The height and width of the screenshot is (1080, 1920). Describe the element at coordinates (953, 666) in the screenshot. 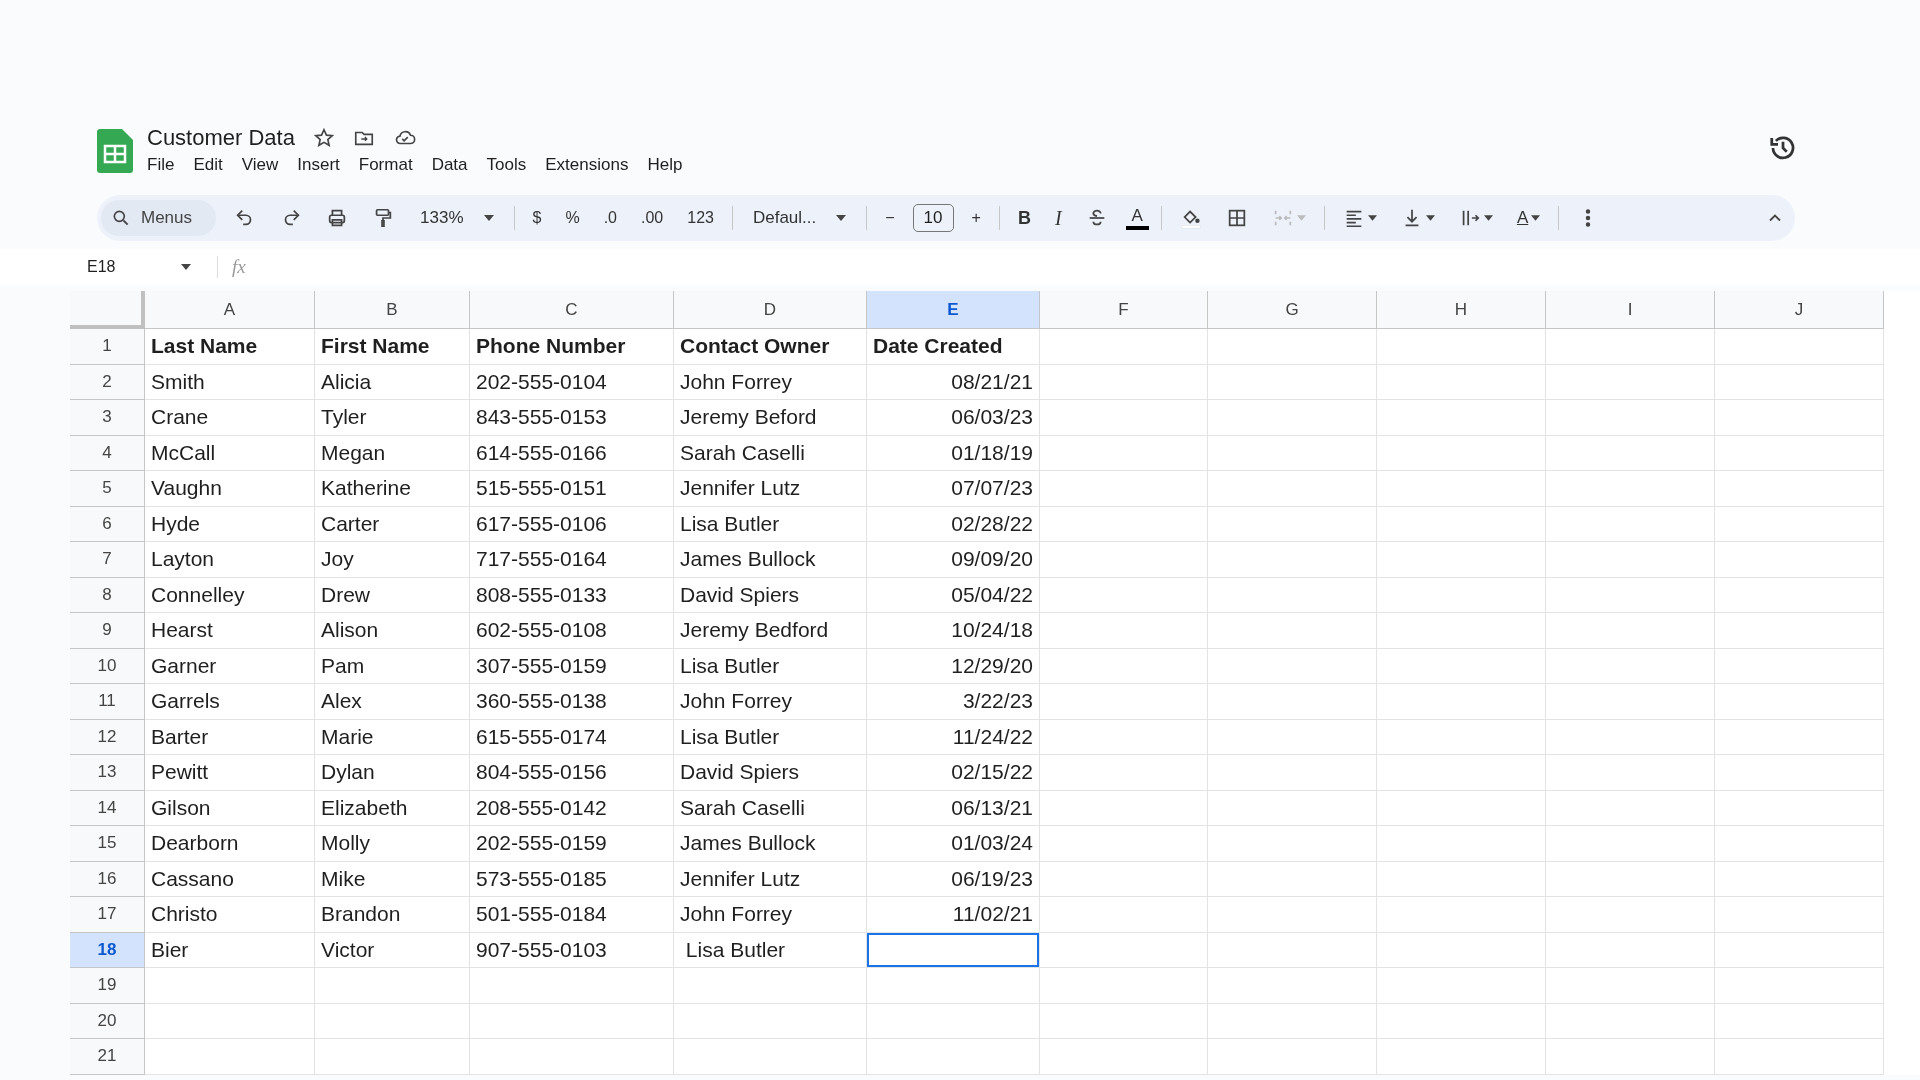

I see `table-cell: 12/29/20` at that location.